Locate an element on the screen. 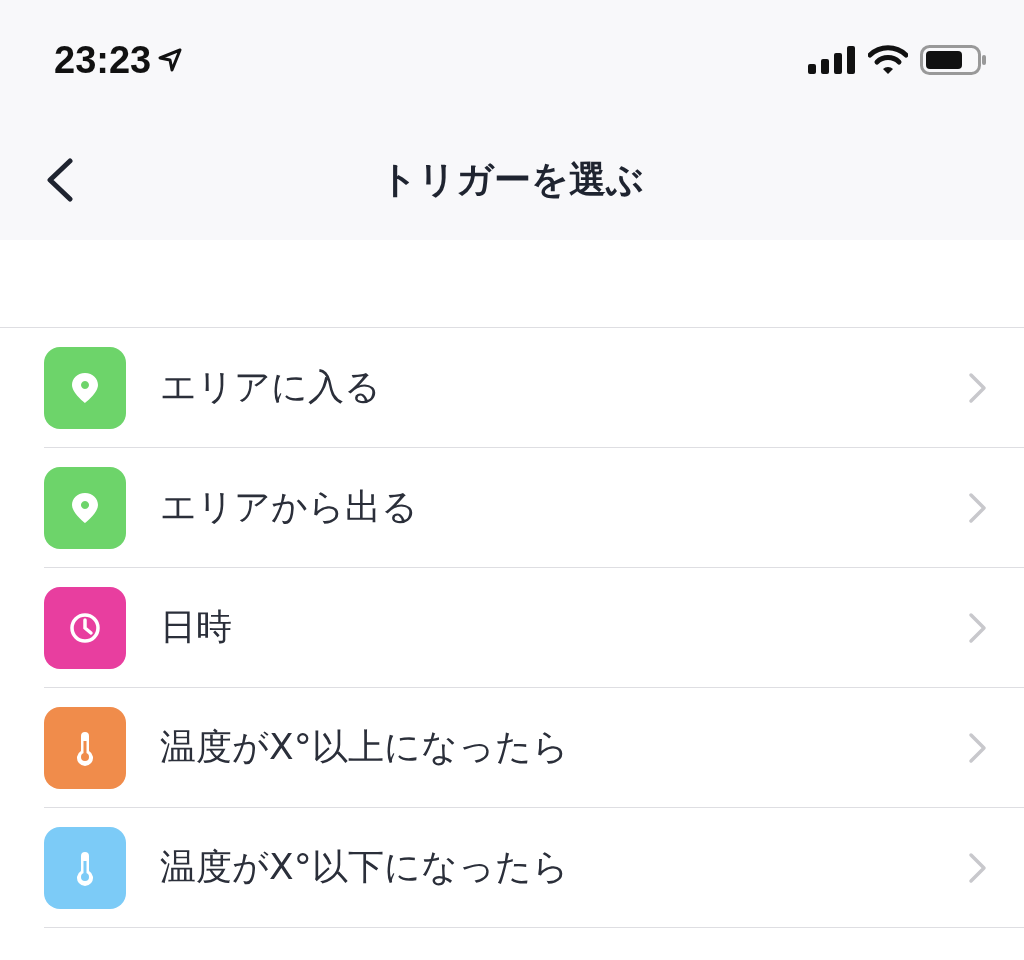 This screenshot has width=1024, height=960. trigger-list-item: 温度がX°以下になったら is located at coordinates (534, 868).